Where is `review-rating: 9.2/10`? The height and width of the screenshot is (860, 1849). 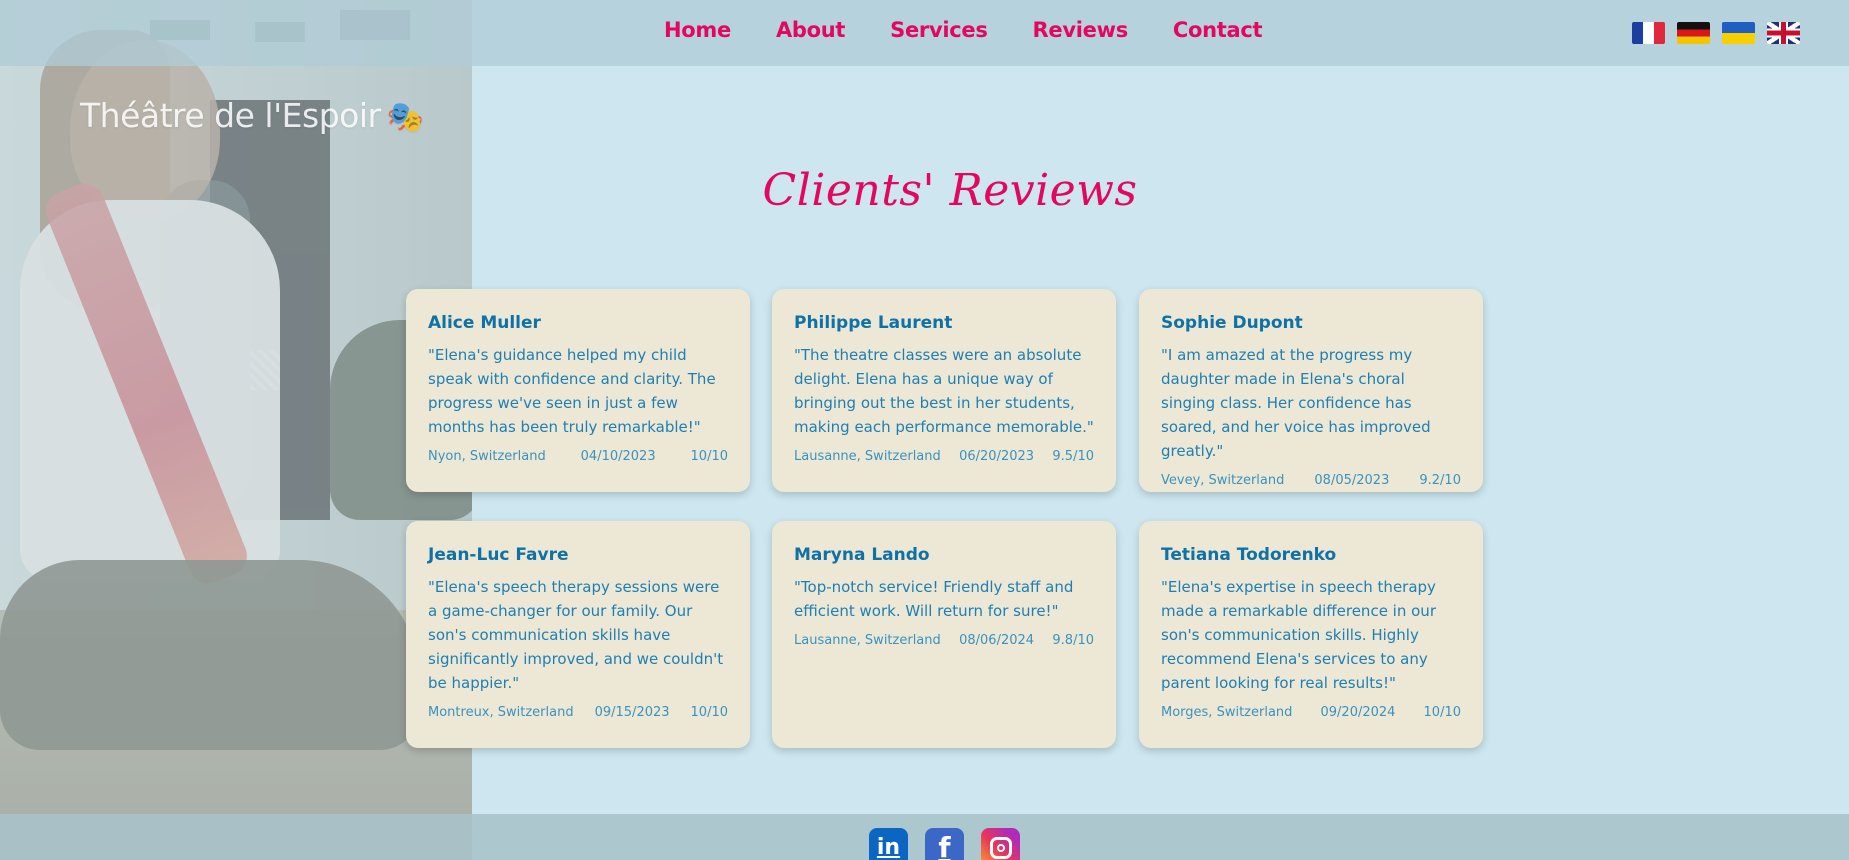 review-rating: 9.2/10 is located at coordinates (1440, 480).